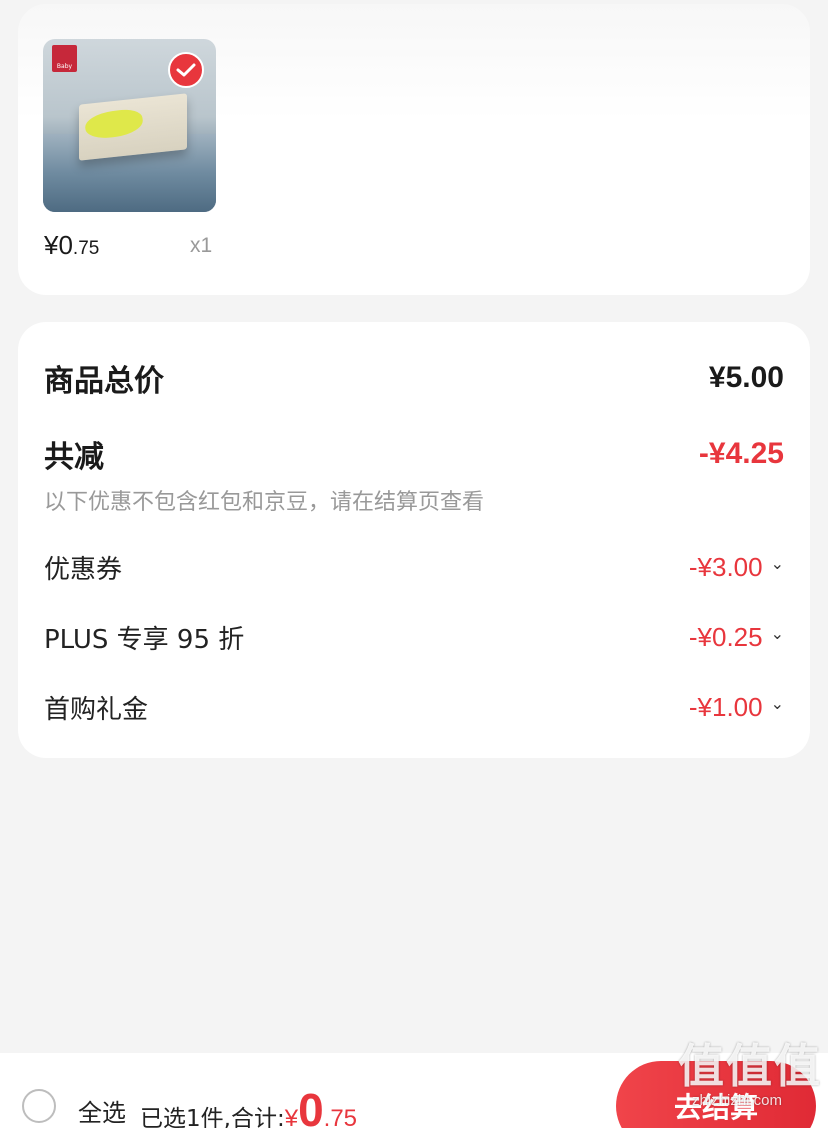  I want to click on selected-summary: 已选1件,合计: ¥ 0 .75, so click(248, 1105).